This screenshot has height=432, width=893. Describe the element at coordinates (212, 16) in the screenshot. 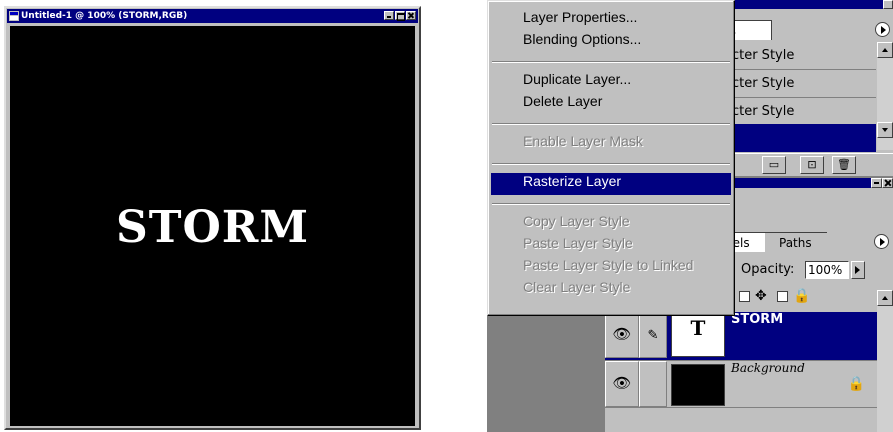

I see `document-title-bar: Untitled-1 @ 100% (STORM,RGB)` at that location.